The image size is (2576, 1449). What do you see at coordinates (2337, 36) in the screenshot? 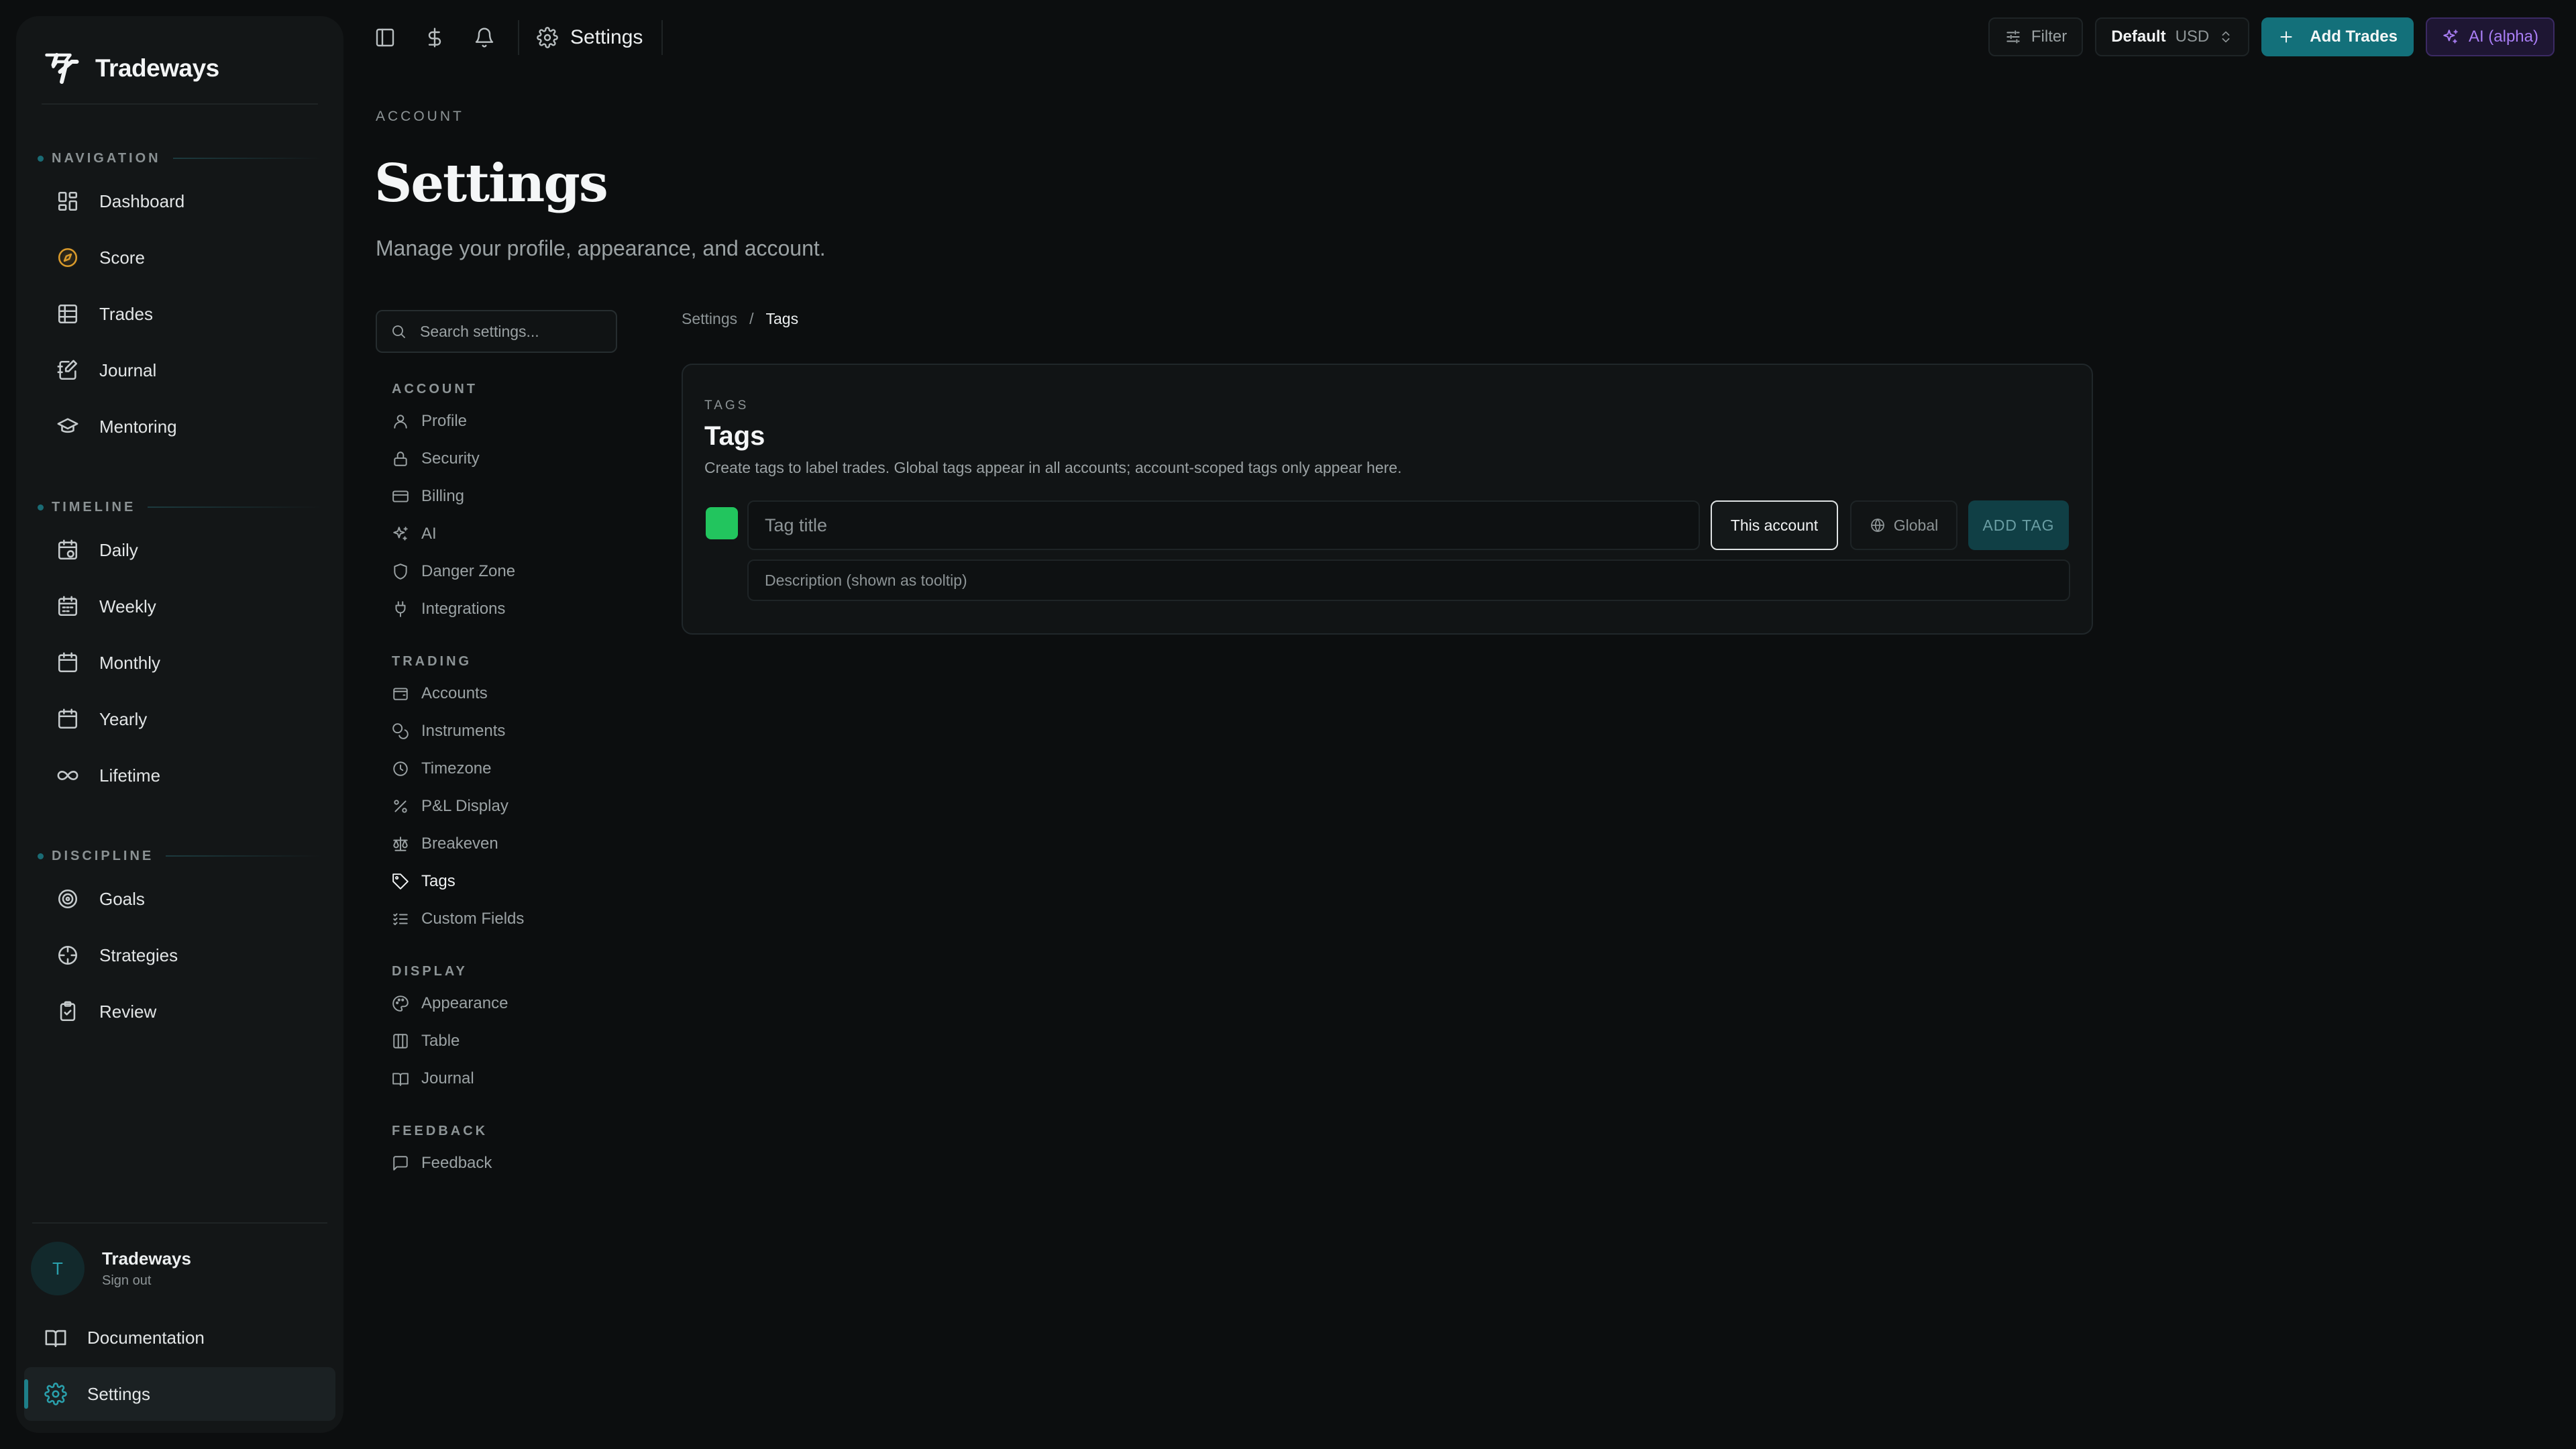
I see `add-trades-button: Add Trades` at bounding box center [2337, 36].